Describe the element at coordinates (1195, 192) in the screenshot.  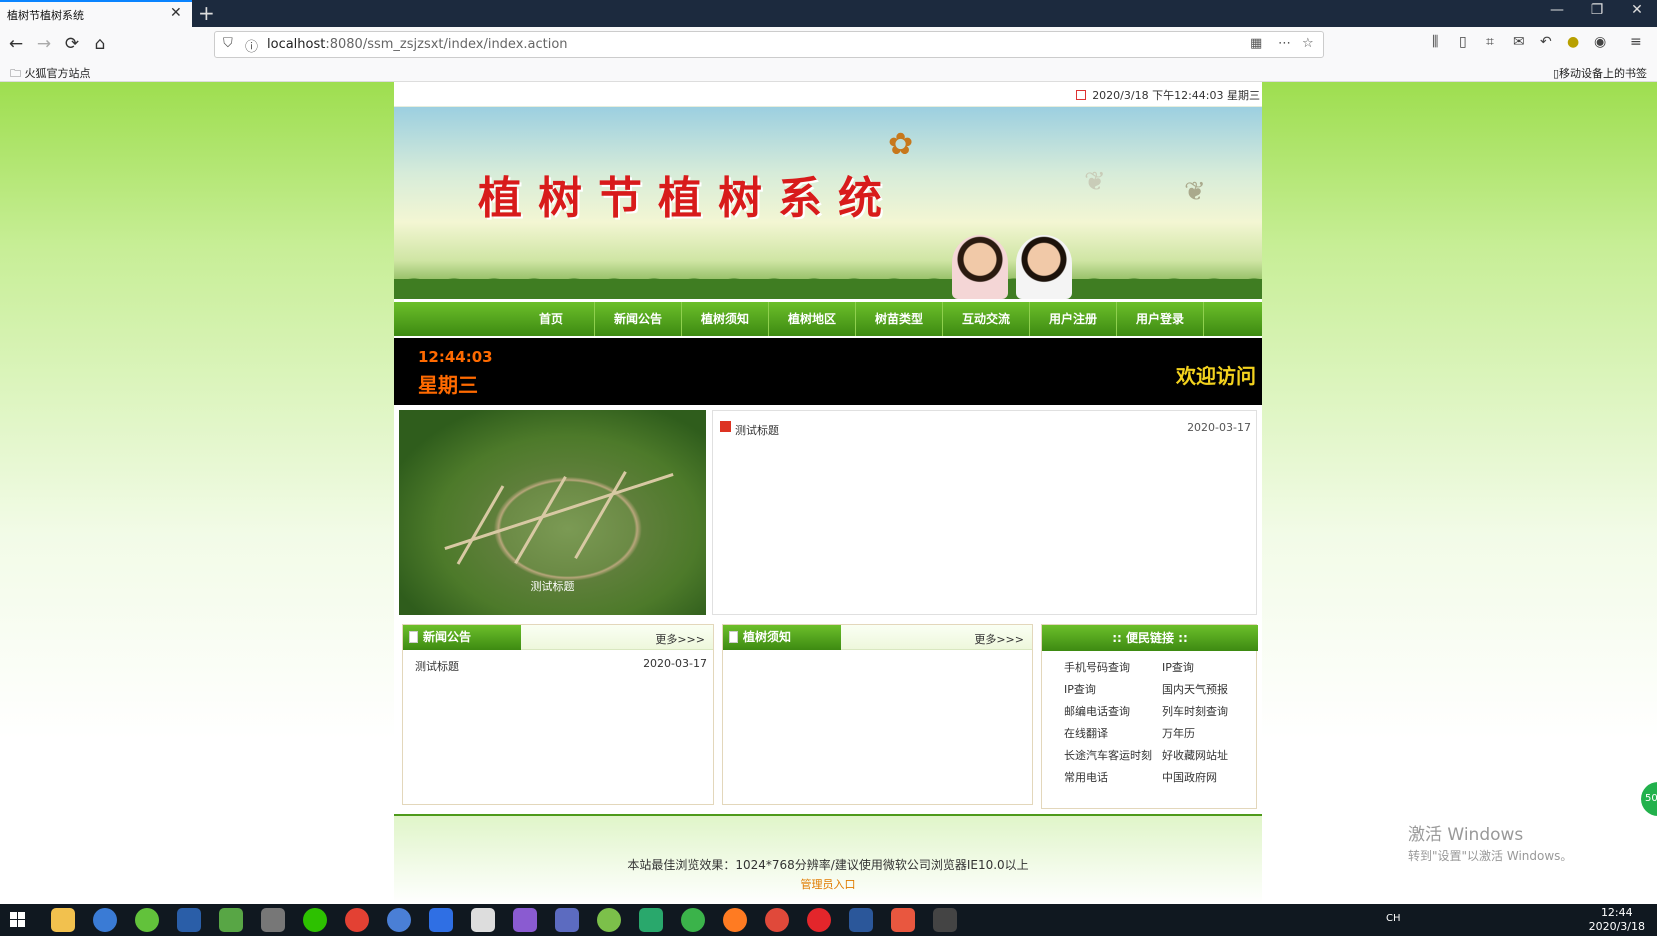
I see `butterfly-icon: ❦` at that location.